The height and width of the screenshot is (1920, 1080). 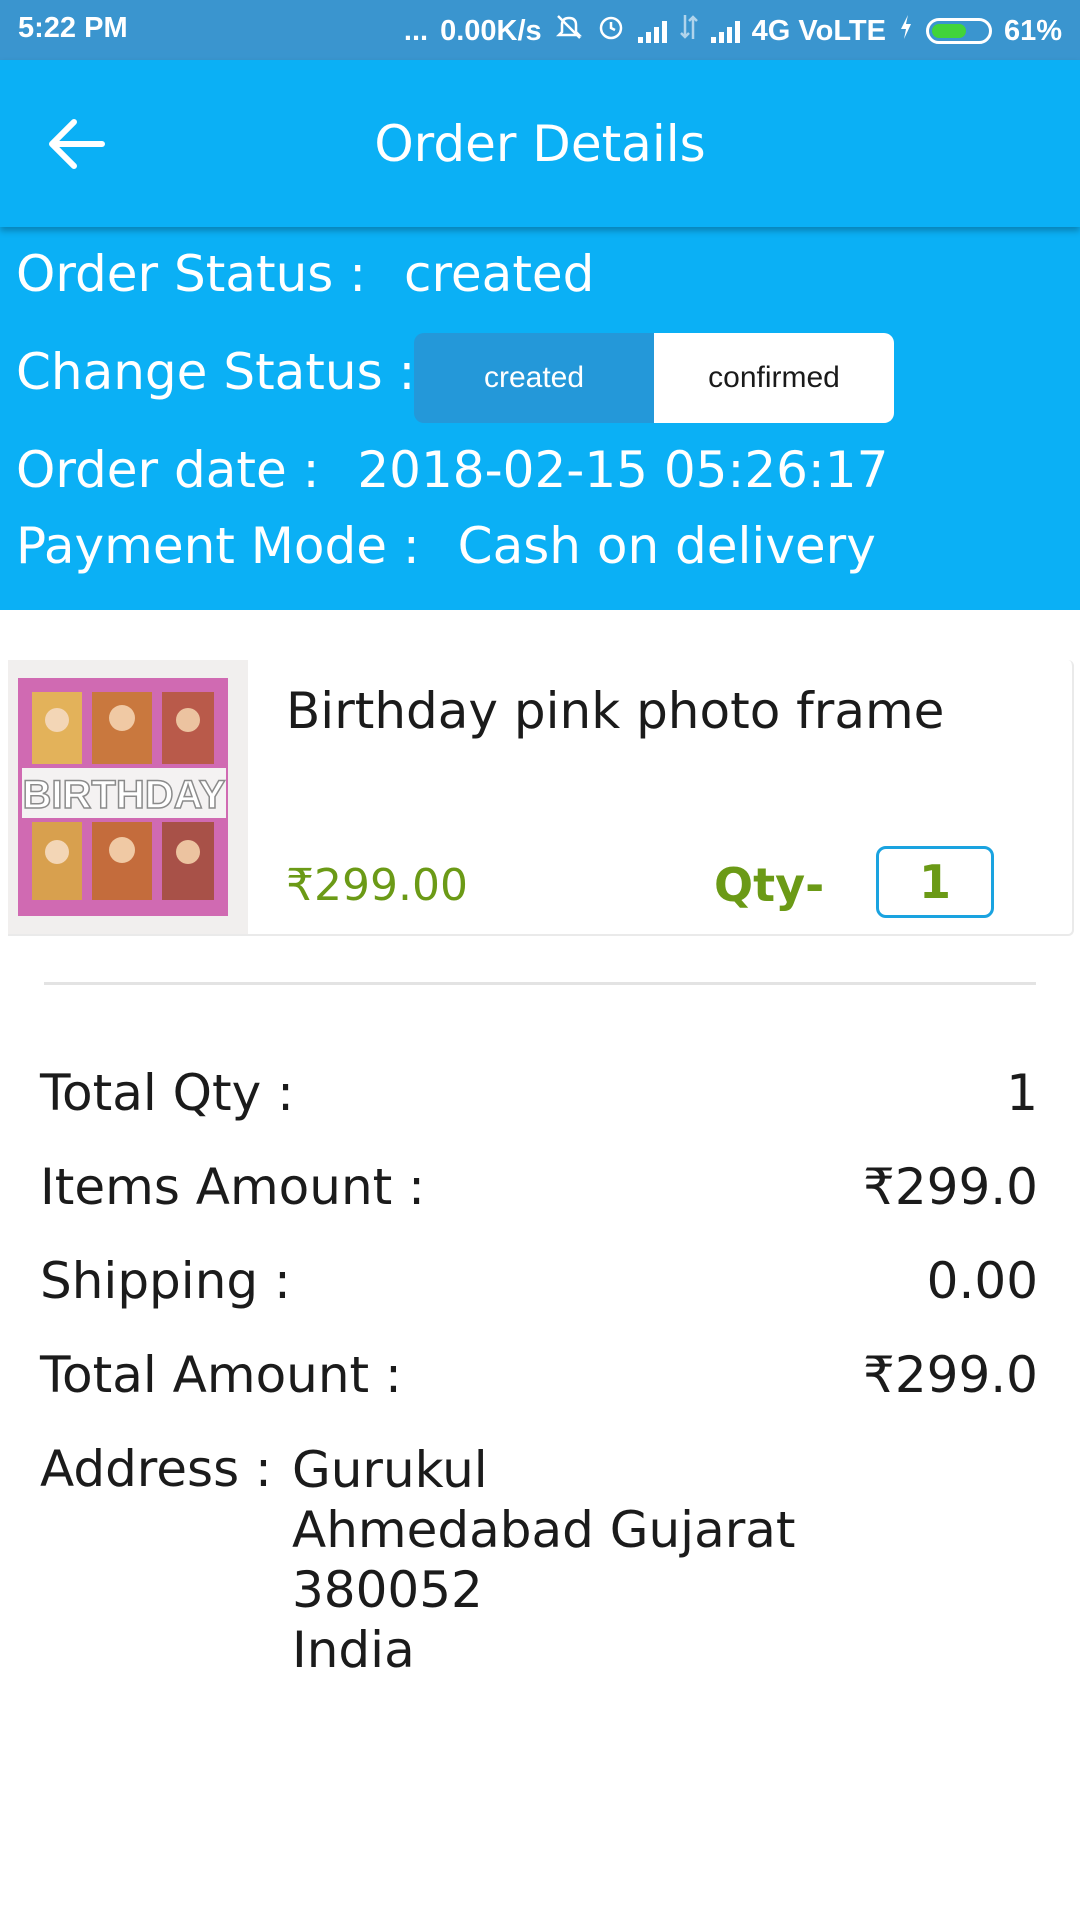 I want to click on signal-icon, so click(x=652, y=31).